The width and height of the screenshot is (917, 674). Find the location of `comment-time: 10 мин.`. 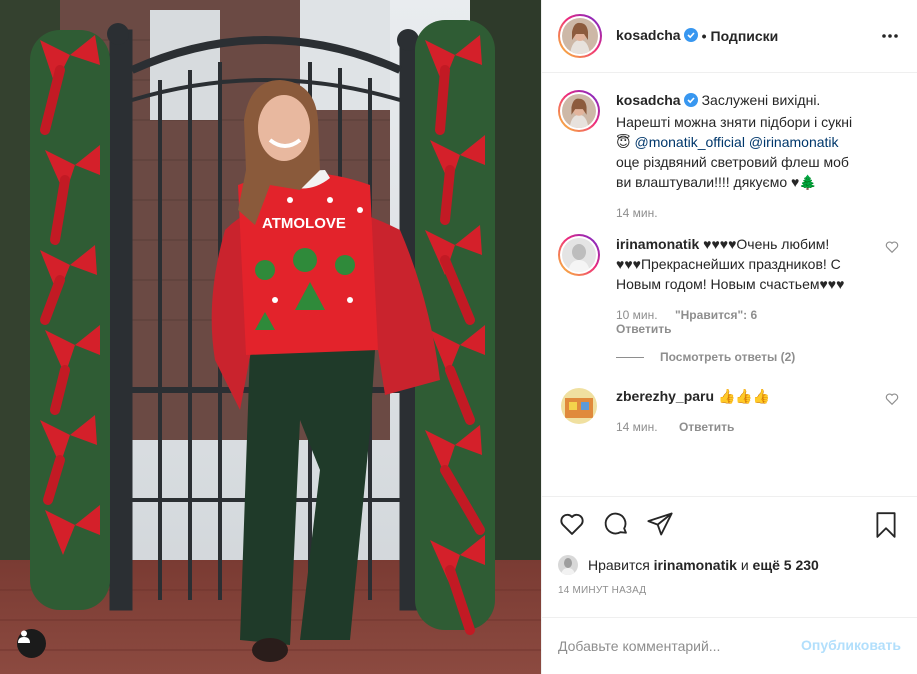

comment-time: 10 мин. is located at coordinates (637, 315).